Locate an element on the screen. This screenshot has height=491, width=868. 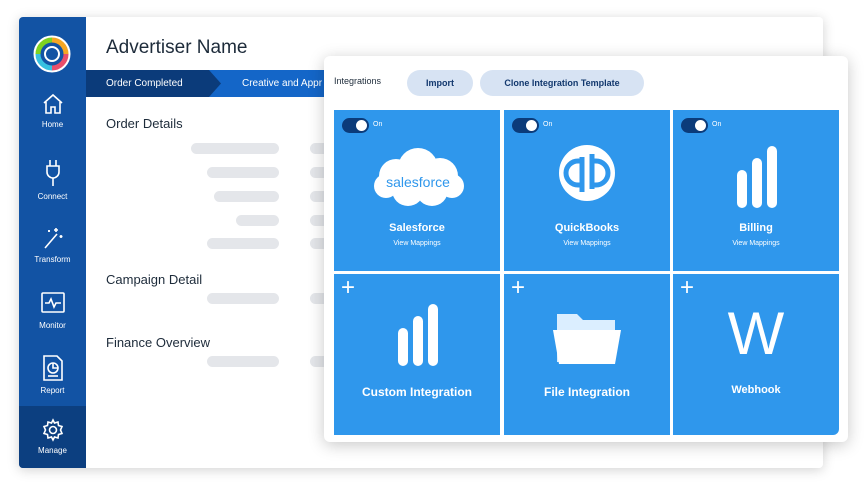
tile-name: Salesforce is located at coordinates (417, 228).